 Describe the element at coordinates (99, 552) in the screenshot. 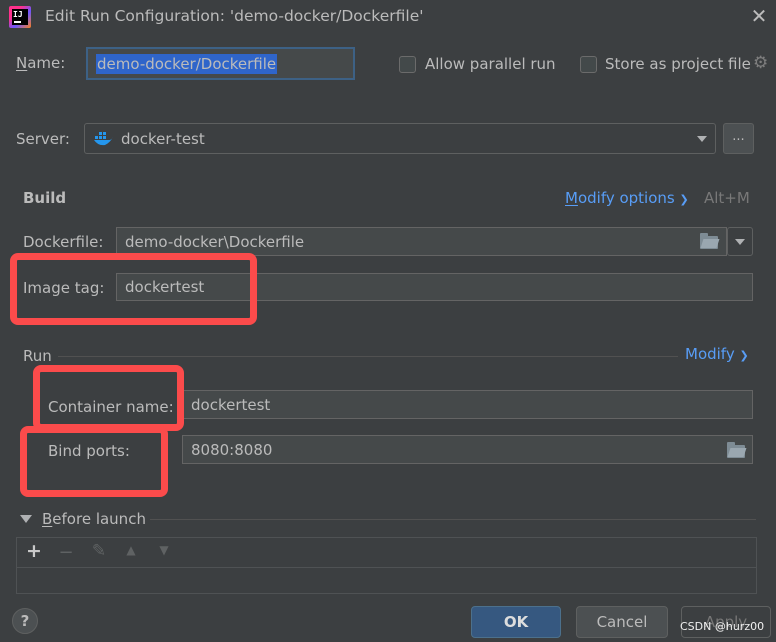

I see `edit-icon: ✎` at that location.